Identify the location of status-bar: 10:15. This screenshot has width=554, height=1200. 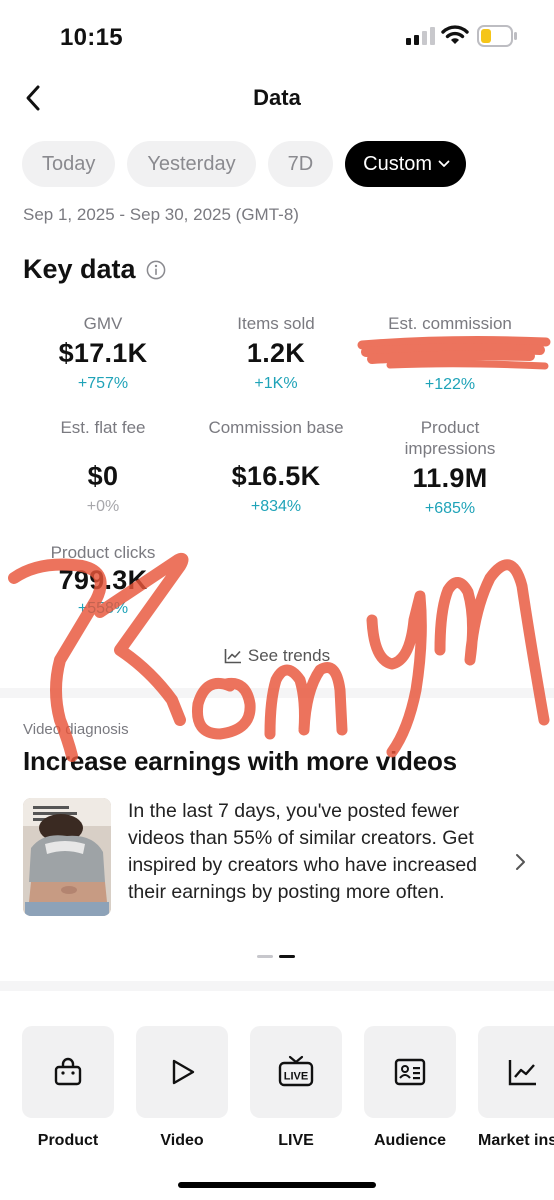
(277, 35).